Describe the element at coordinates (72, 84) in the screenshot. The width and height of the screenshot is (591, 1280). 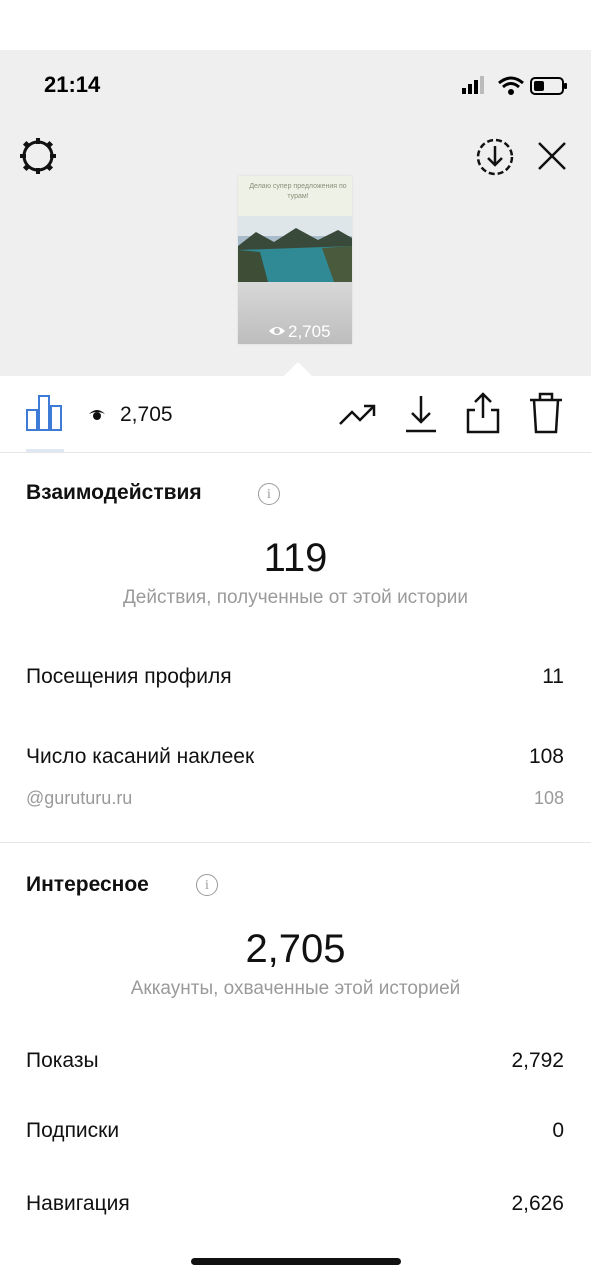
I see `status-time: 21:14` at that location.